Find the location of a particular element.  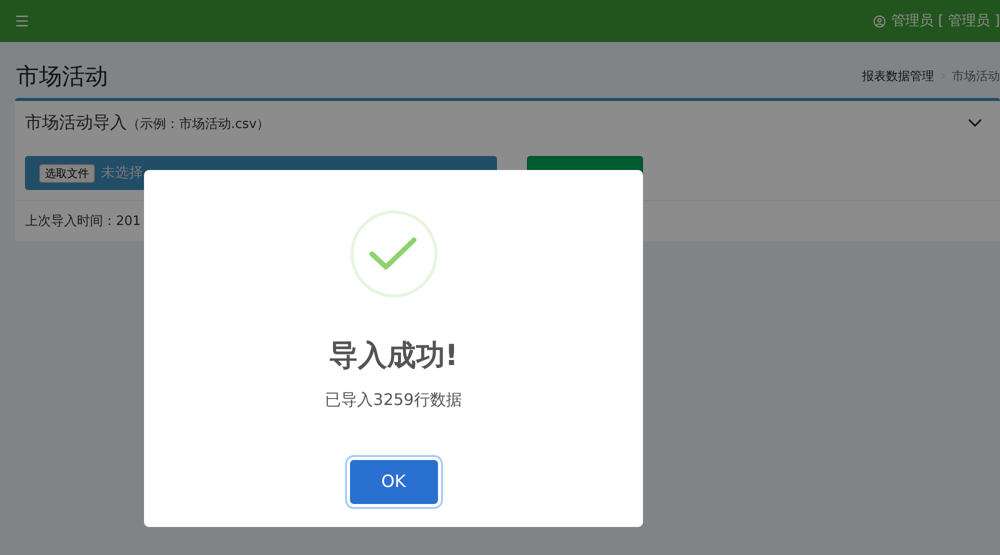

breadcrumb-link: 市场活动 is located at coordinates (976, 76).